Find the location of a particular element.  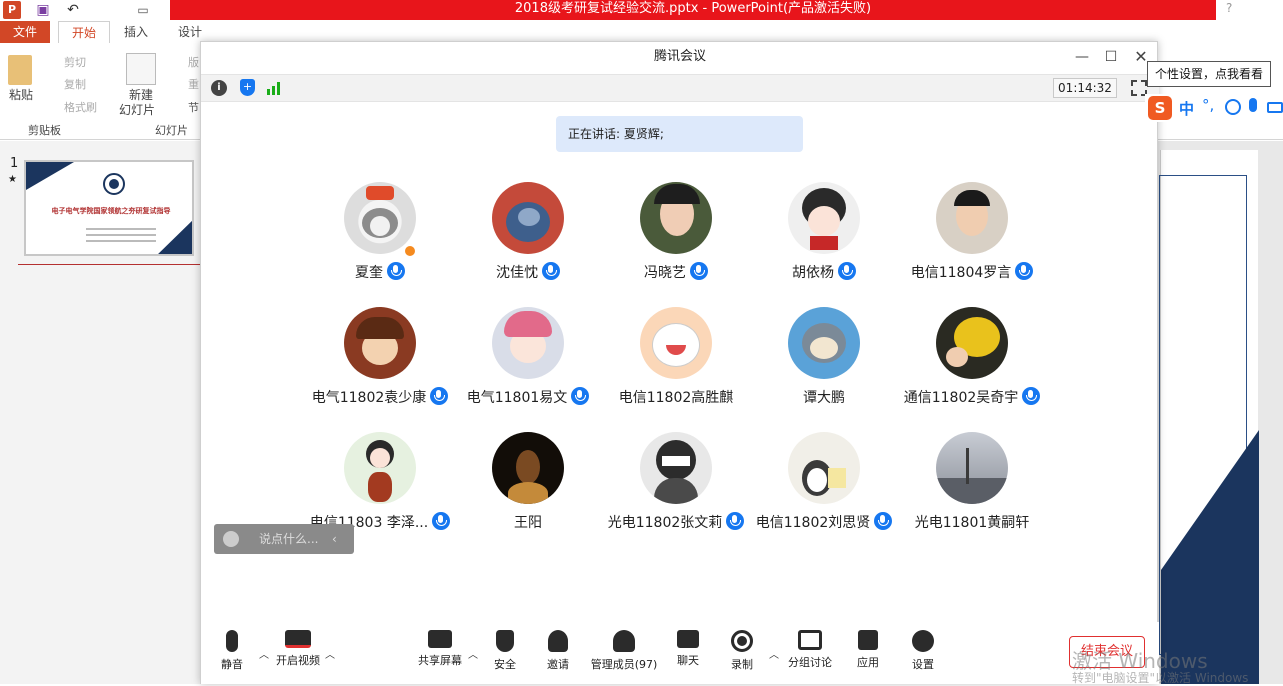

cut-button: 剪切 is located at coordinates (75, 62).